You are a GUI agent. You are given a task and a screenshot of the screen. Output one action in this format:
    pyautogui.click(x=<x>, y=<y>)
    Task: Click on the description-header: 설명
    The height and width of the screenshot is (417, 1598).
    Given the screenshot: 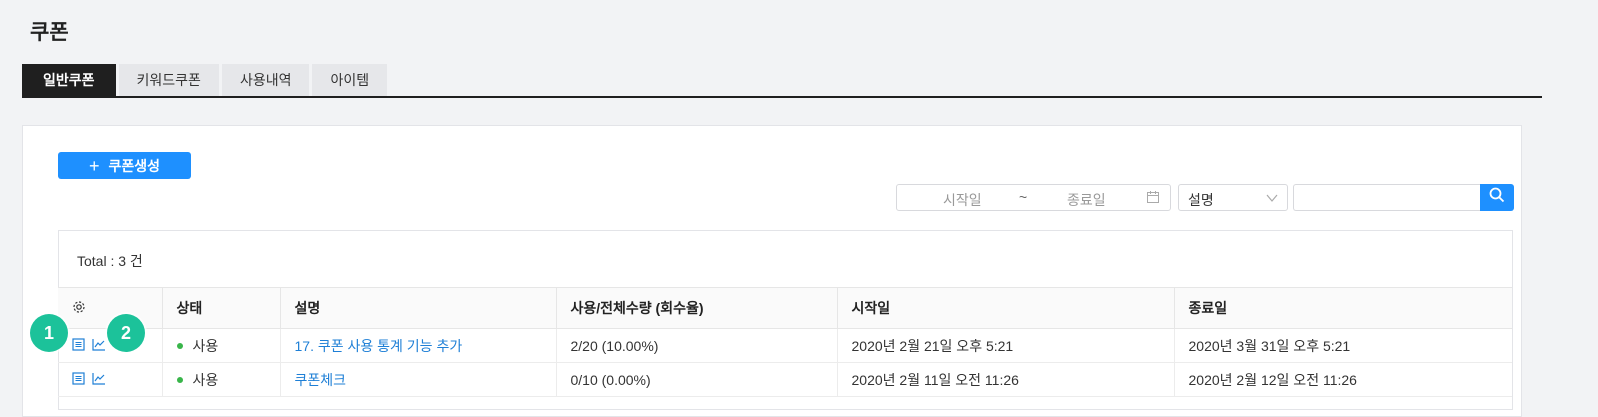 What is the action you would take?
    pyautogui.click(x=418, y=308)
    